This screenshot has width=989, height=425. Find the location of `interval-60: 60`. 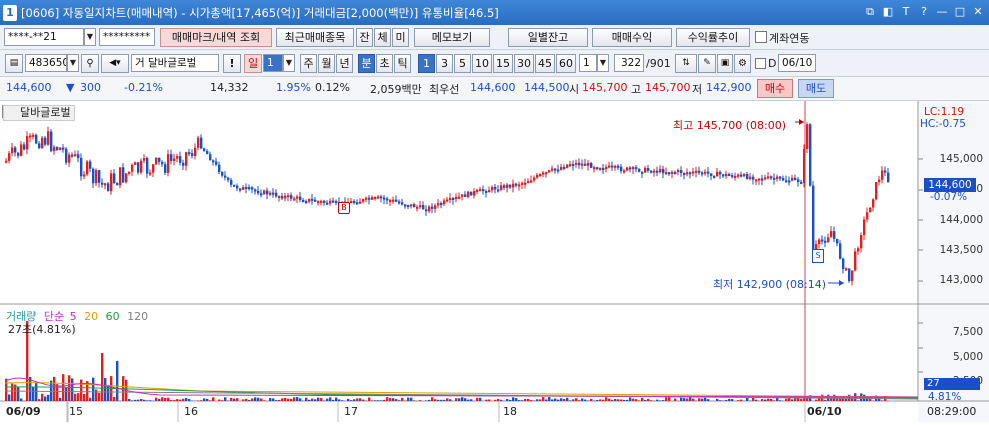

interval-60: 60 is located at coordinates (566, 63).